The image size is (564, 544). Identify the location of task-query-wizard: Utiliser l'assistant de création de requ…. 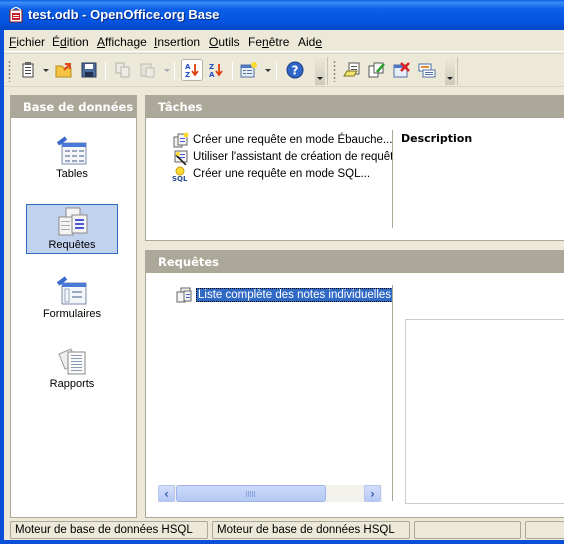
(282, 157).